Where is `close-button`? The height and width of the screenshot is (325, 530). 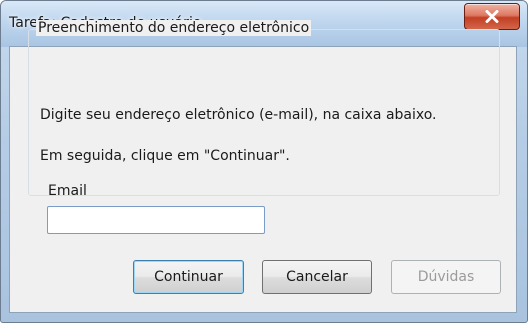 close-button is located at coordinates (492, 16).